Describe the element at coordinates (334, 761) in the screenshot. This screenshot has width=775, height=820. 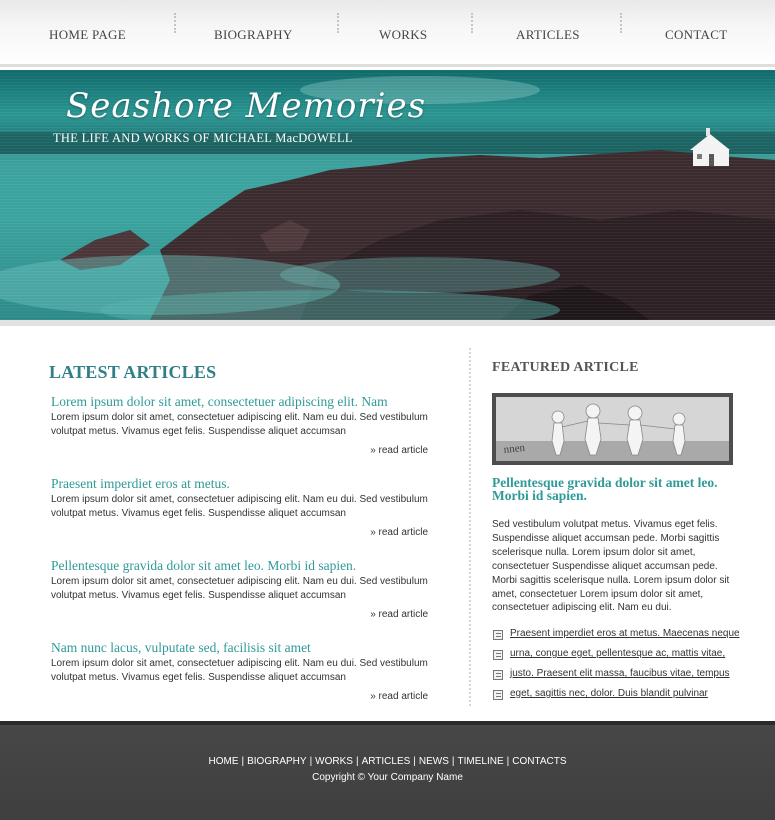
I see `footer-link-works: WORKS` at that location.